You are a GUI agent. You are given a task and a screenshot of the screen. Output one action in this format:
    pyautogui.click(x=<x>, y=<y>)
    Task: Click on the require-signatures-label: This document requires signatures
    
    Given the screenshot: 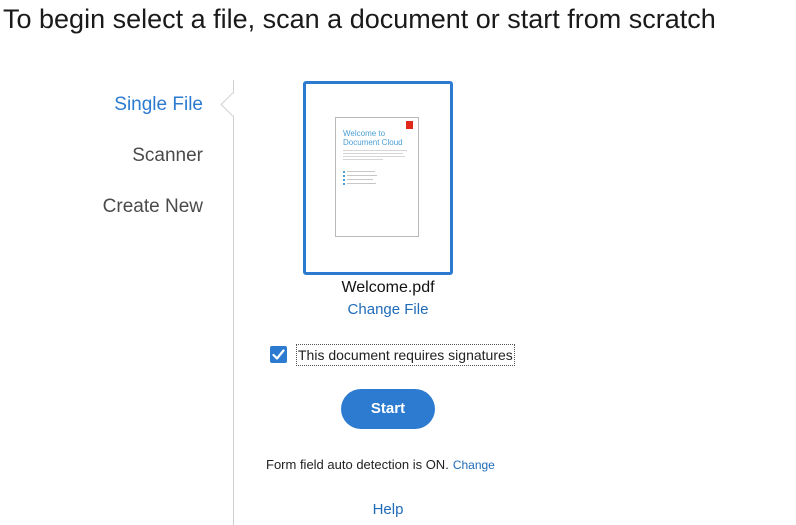 What is the action you would take?
    pyautogui.click(x=405, y=355)
    